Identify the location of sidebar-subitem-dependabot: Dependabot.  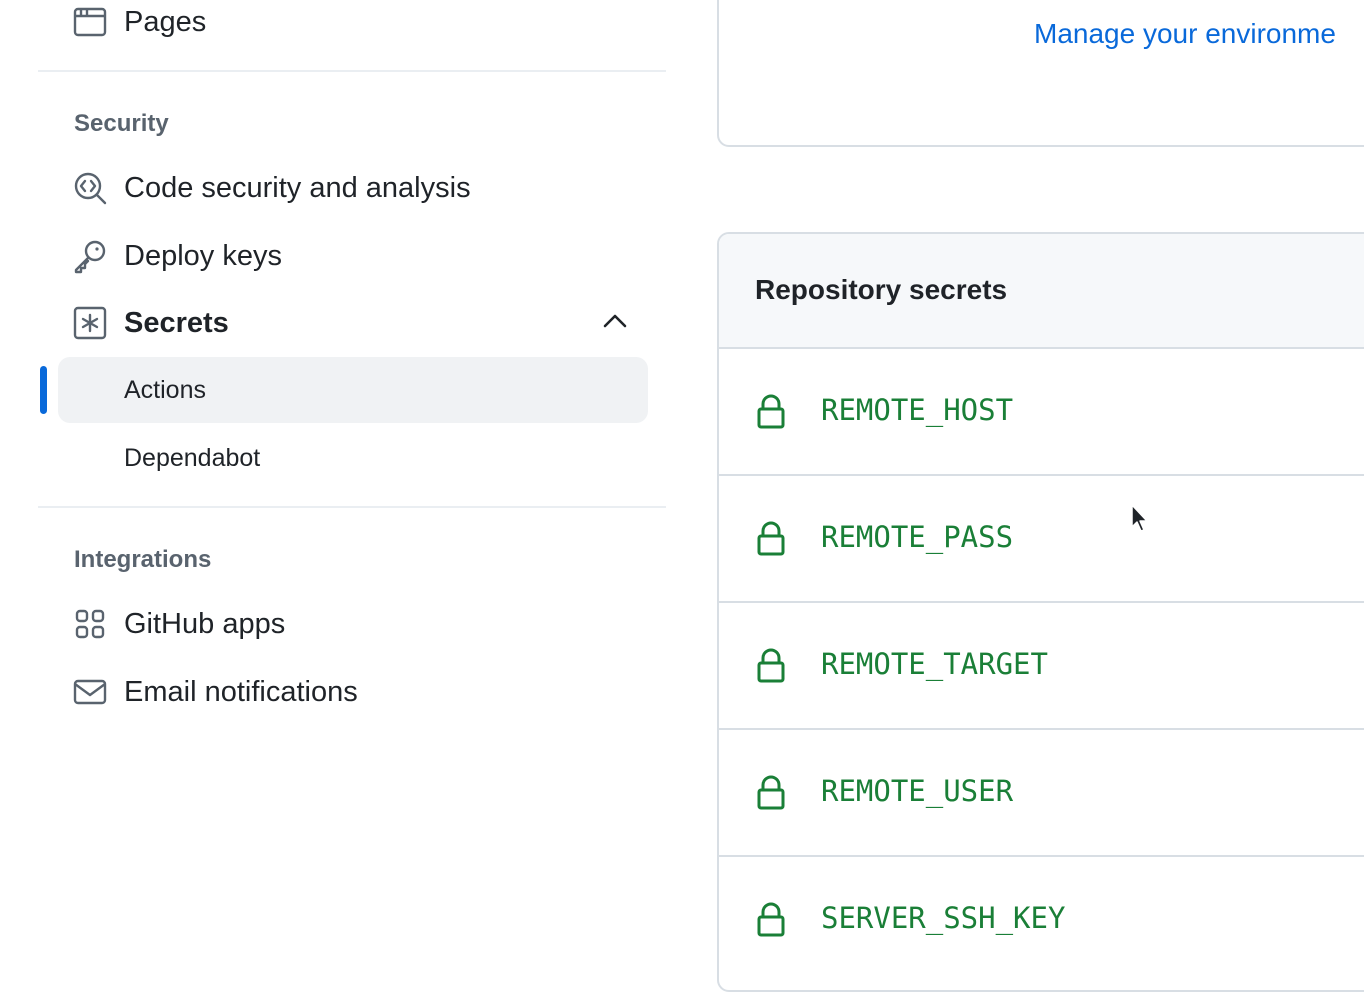
(192, 458).